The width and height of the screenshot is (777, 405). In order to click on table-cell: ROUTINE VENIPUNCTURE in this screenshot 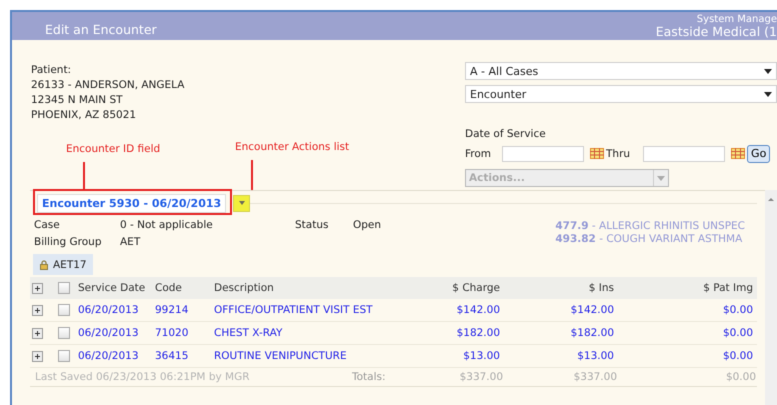, I will do `click(306, 356)`.